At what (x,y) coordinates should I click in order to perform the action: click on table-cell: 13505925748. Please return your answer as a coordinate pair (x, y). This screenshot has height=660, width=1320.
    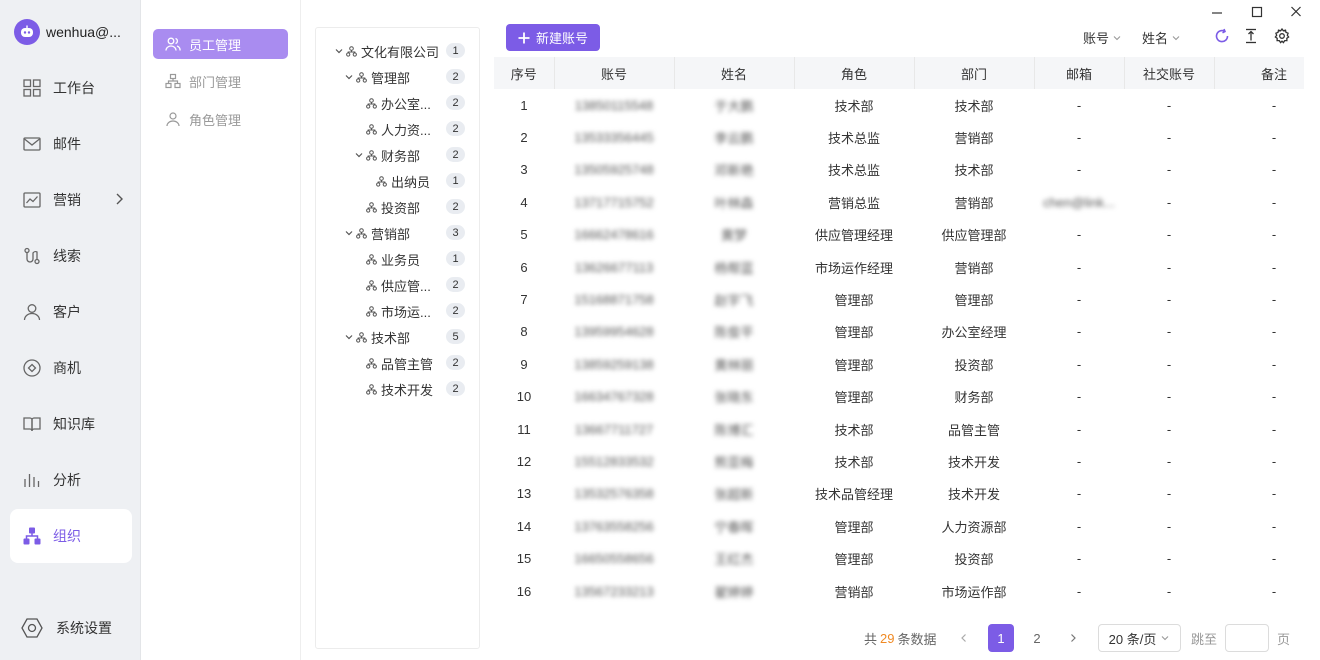
    Looking at the image, I should click on (614, 170).